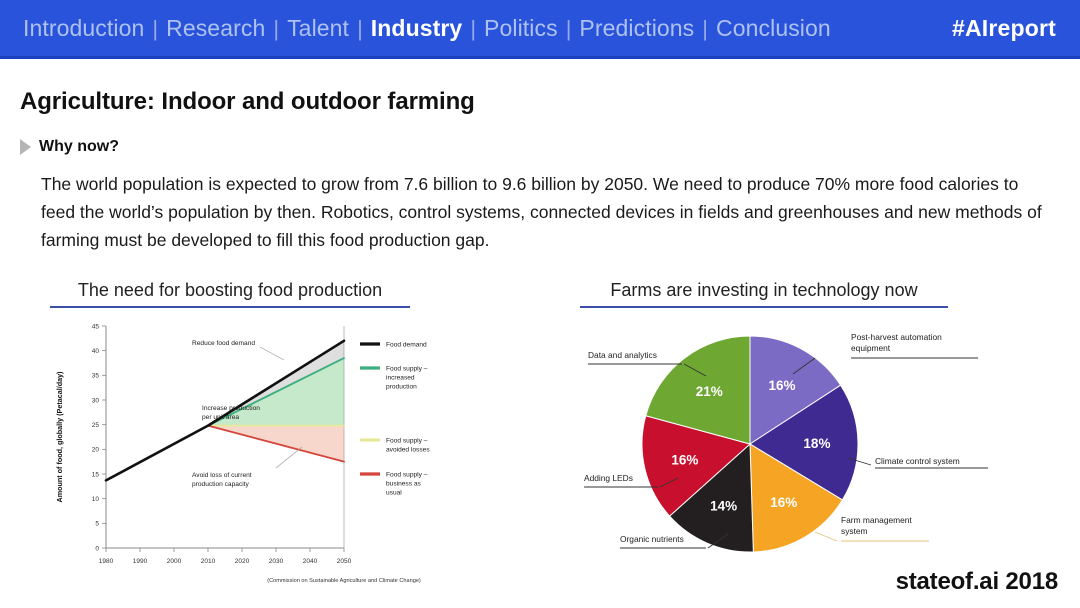 The height and width of the screenshot is (608, 1080). What do you see at coordinates (636, 28) in the screenshot?
I see `nav-item-predictions: Predictions` at bounding box center [636, 28].